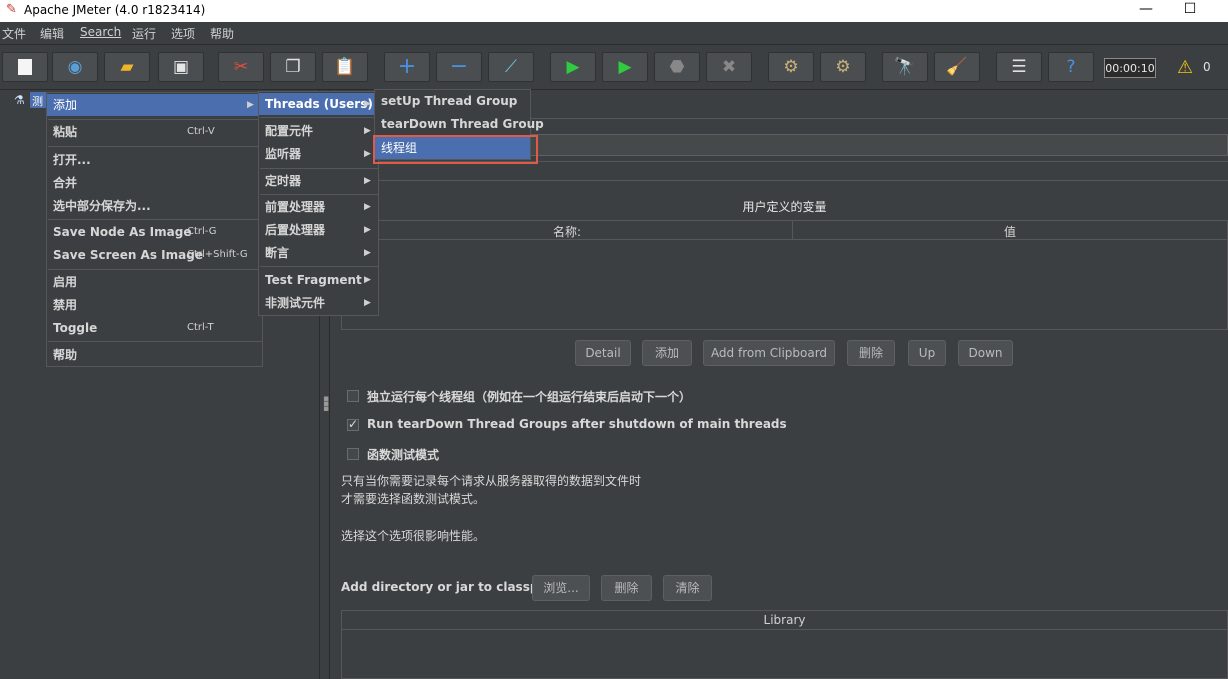  Describe the element at coordinates (154, 183) in the screenshot. I see `menu-item-merge: 合并` at that location.